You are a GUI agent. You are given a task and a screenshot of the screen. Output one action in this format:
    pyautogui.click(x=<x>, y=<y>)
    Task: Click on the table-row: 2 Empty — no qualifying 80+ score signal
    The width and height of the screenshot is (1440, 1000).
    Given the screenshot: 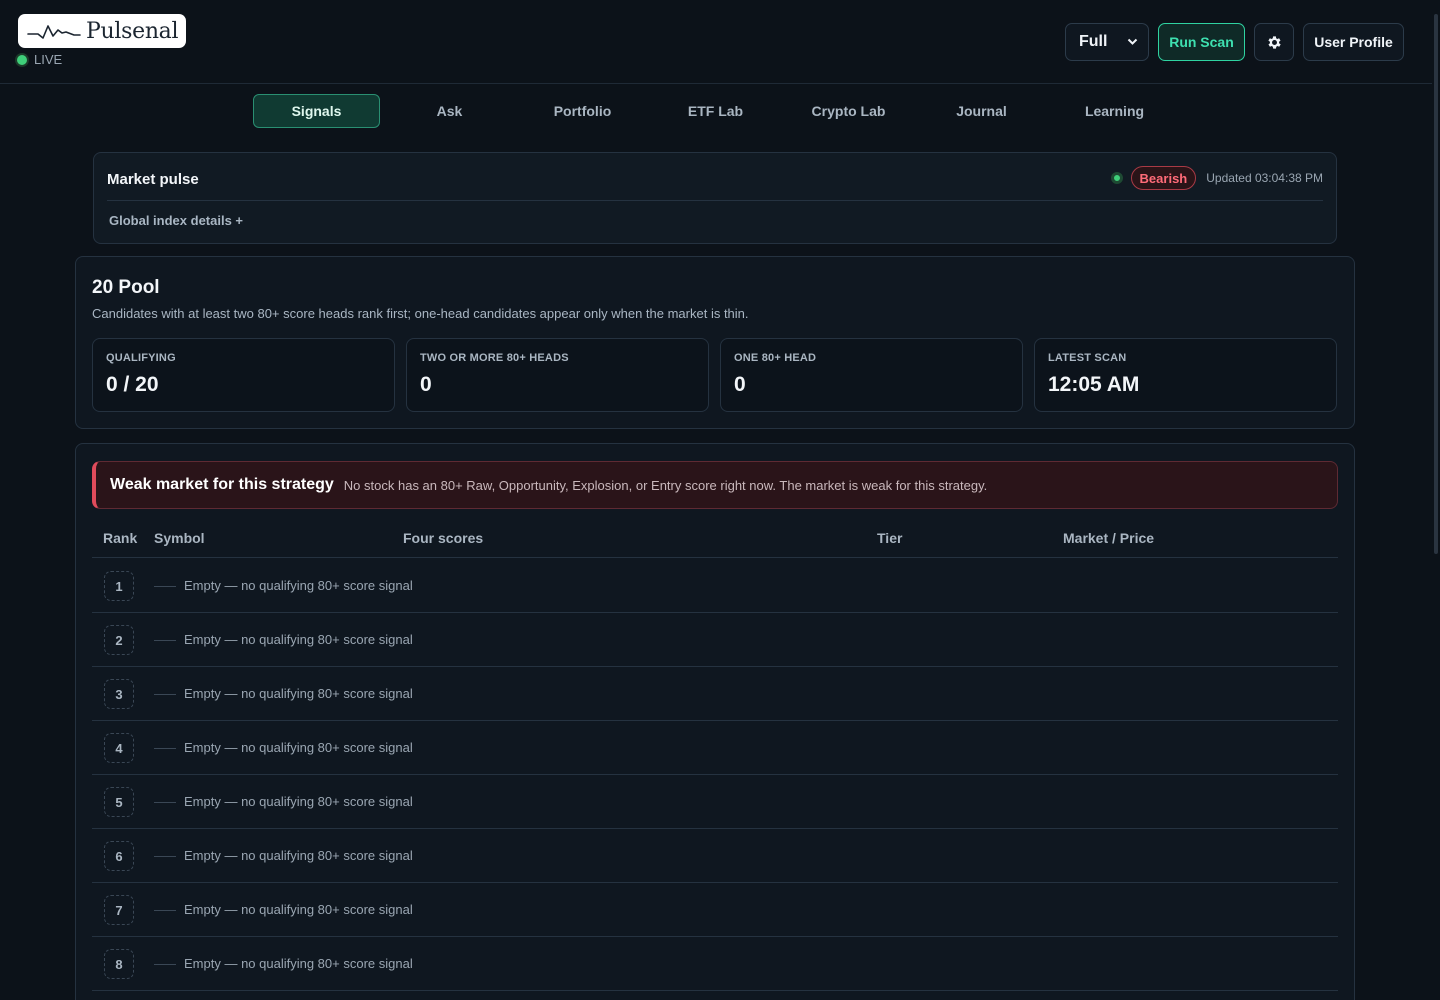 What is the action you would take?
    pyautogui.click(x=715, y=640)
    